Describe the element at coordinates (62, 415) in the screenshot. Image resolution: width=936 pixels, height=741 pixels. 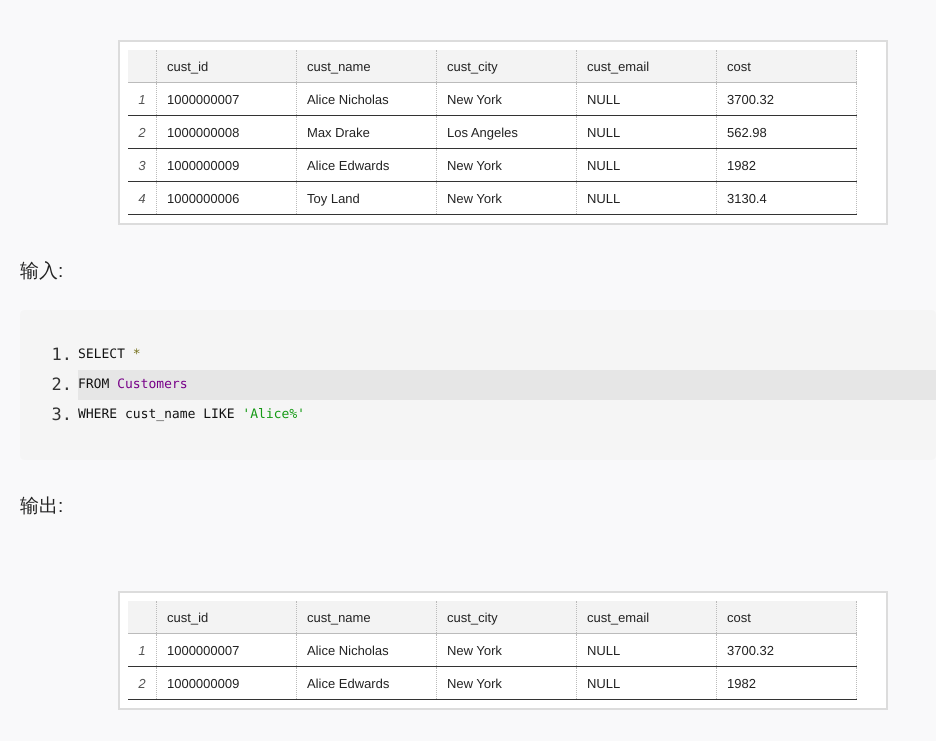
I see `line-number: 3.` at that location.